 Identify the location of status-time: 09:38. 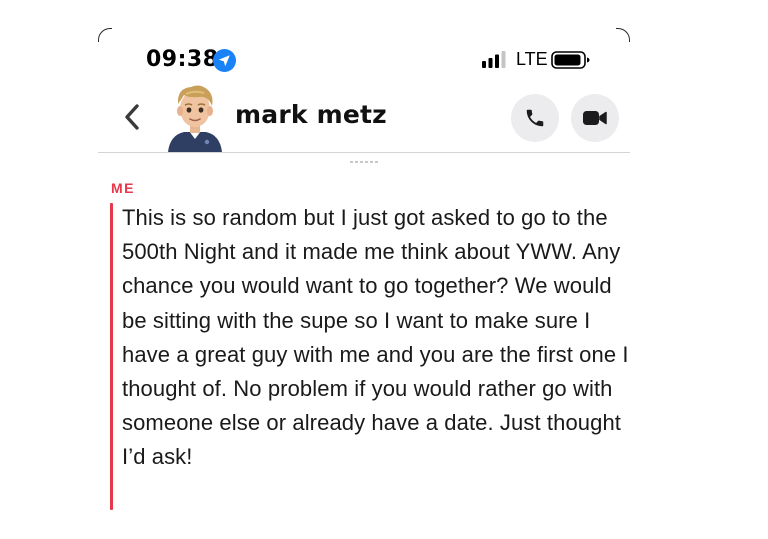
(182, 59).